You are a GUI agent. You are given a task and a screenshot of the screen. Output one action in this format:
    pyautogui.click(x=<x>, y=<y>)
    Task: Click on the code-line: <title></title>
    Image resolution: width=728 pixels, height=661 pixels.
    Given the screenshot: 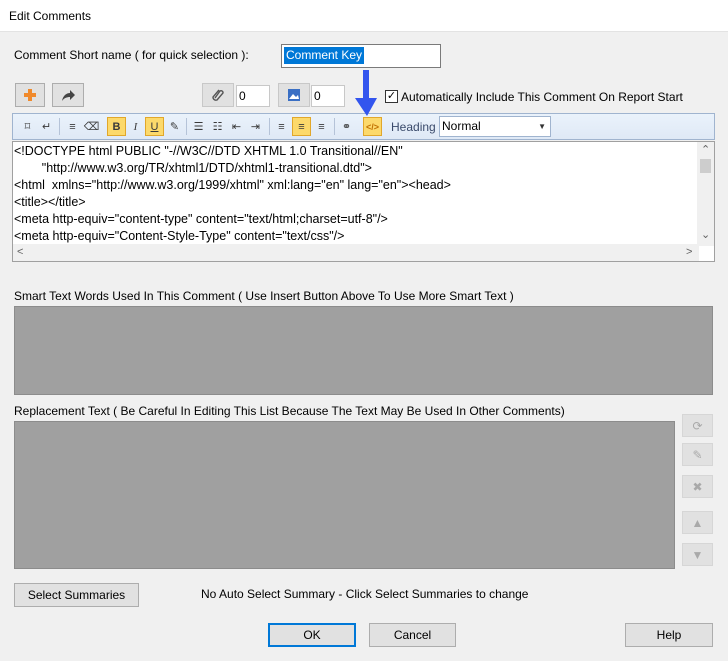 What is the action you would take?
    pyautogui.click(x=50, y=202)
    